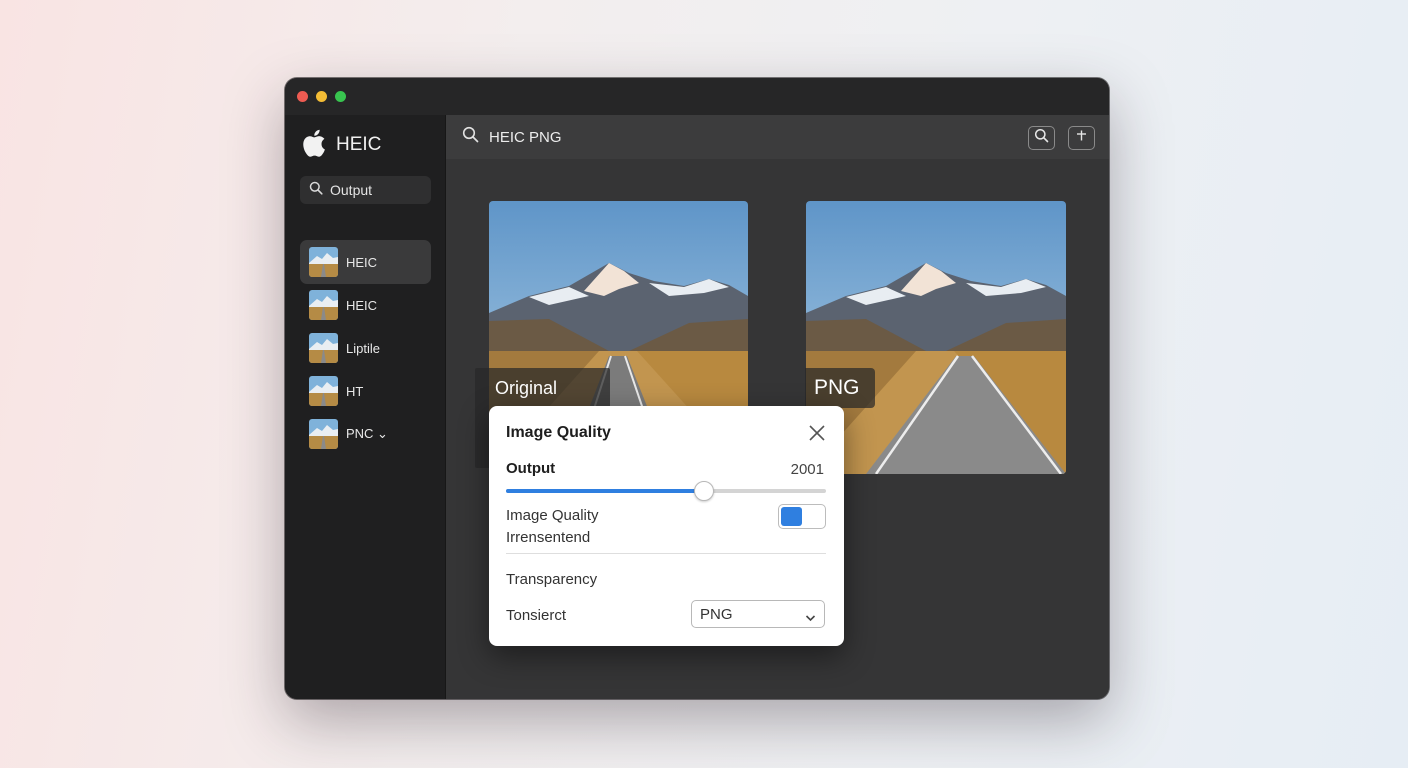  Describe the element at coordinates (531, 468) in the screenshot. I see `output-label: Output` at that location.